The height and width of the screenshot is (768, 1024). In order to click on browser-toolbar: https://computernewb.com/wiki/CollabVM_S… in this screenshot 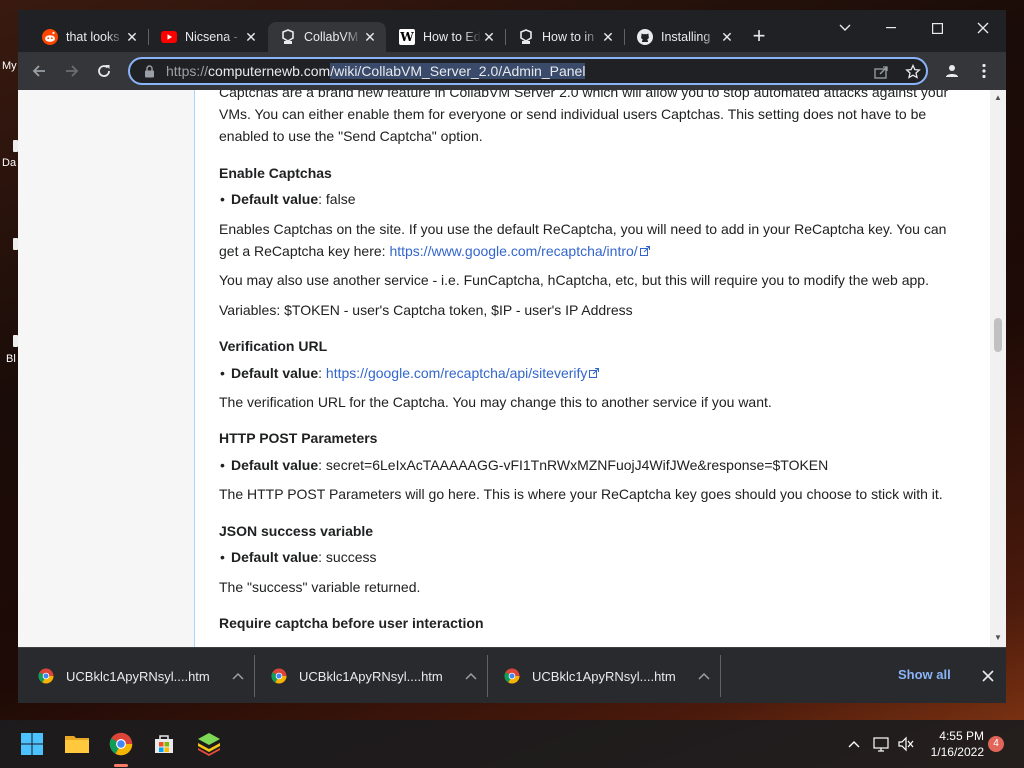, I will do `click(512, 71)`.